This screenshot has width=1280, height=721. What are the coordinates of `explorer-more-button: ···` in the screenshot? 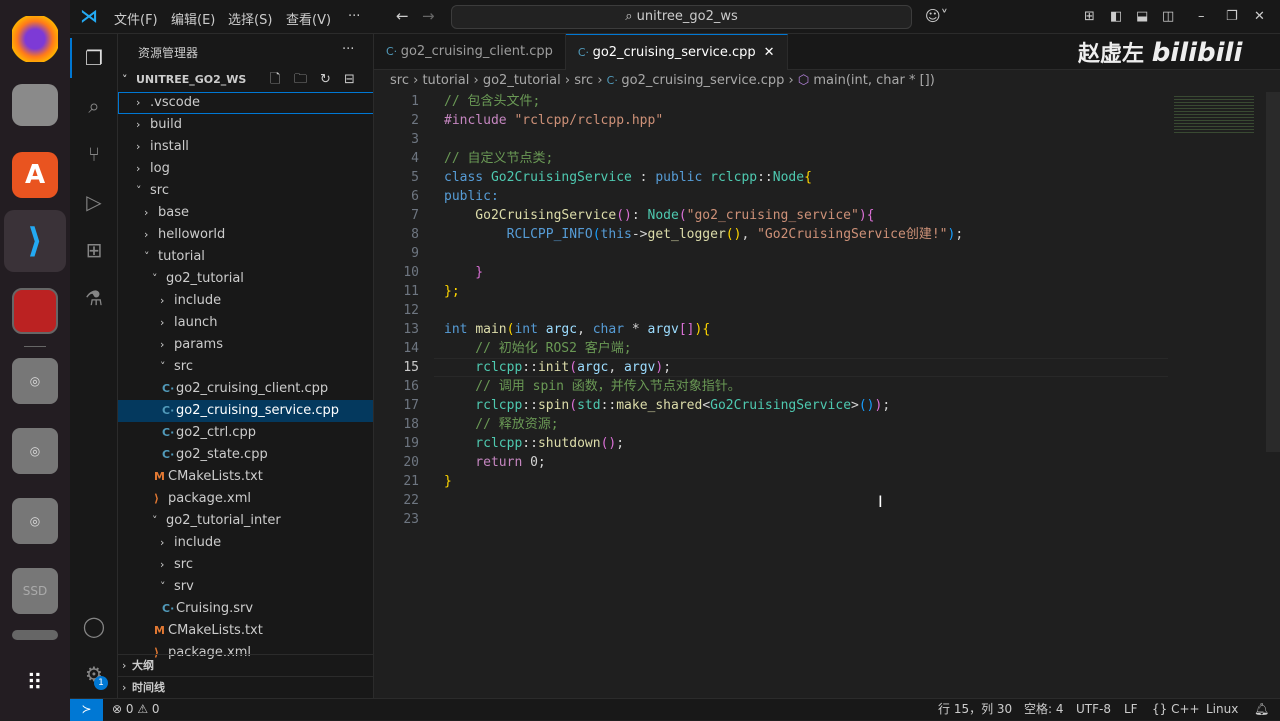 It's located at (348, 49).